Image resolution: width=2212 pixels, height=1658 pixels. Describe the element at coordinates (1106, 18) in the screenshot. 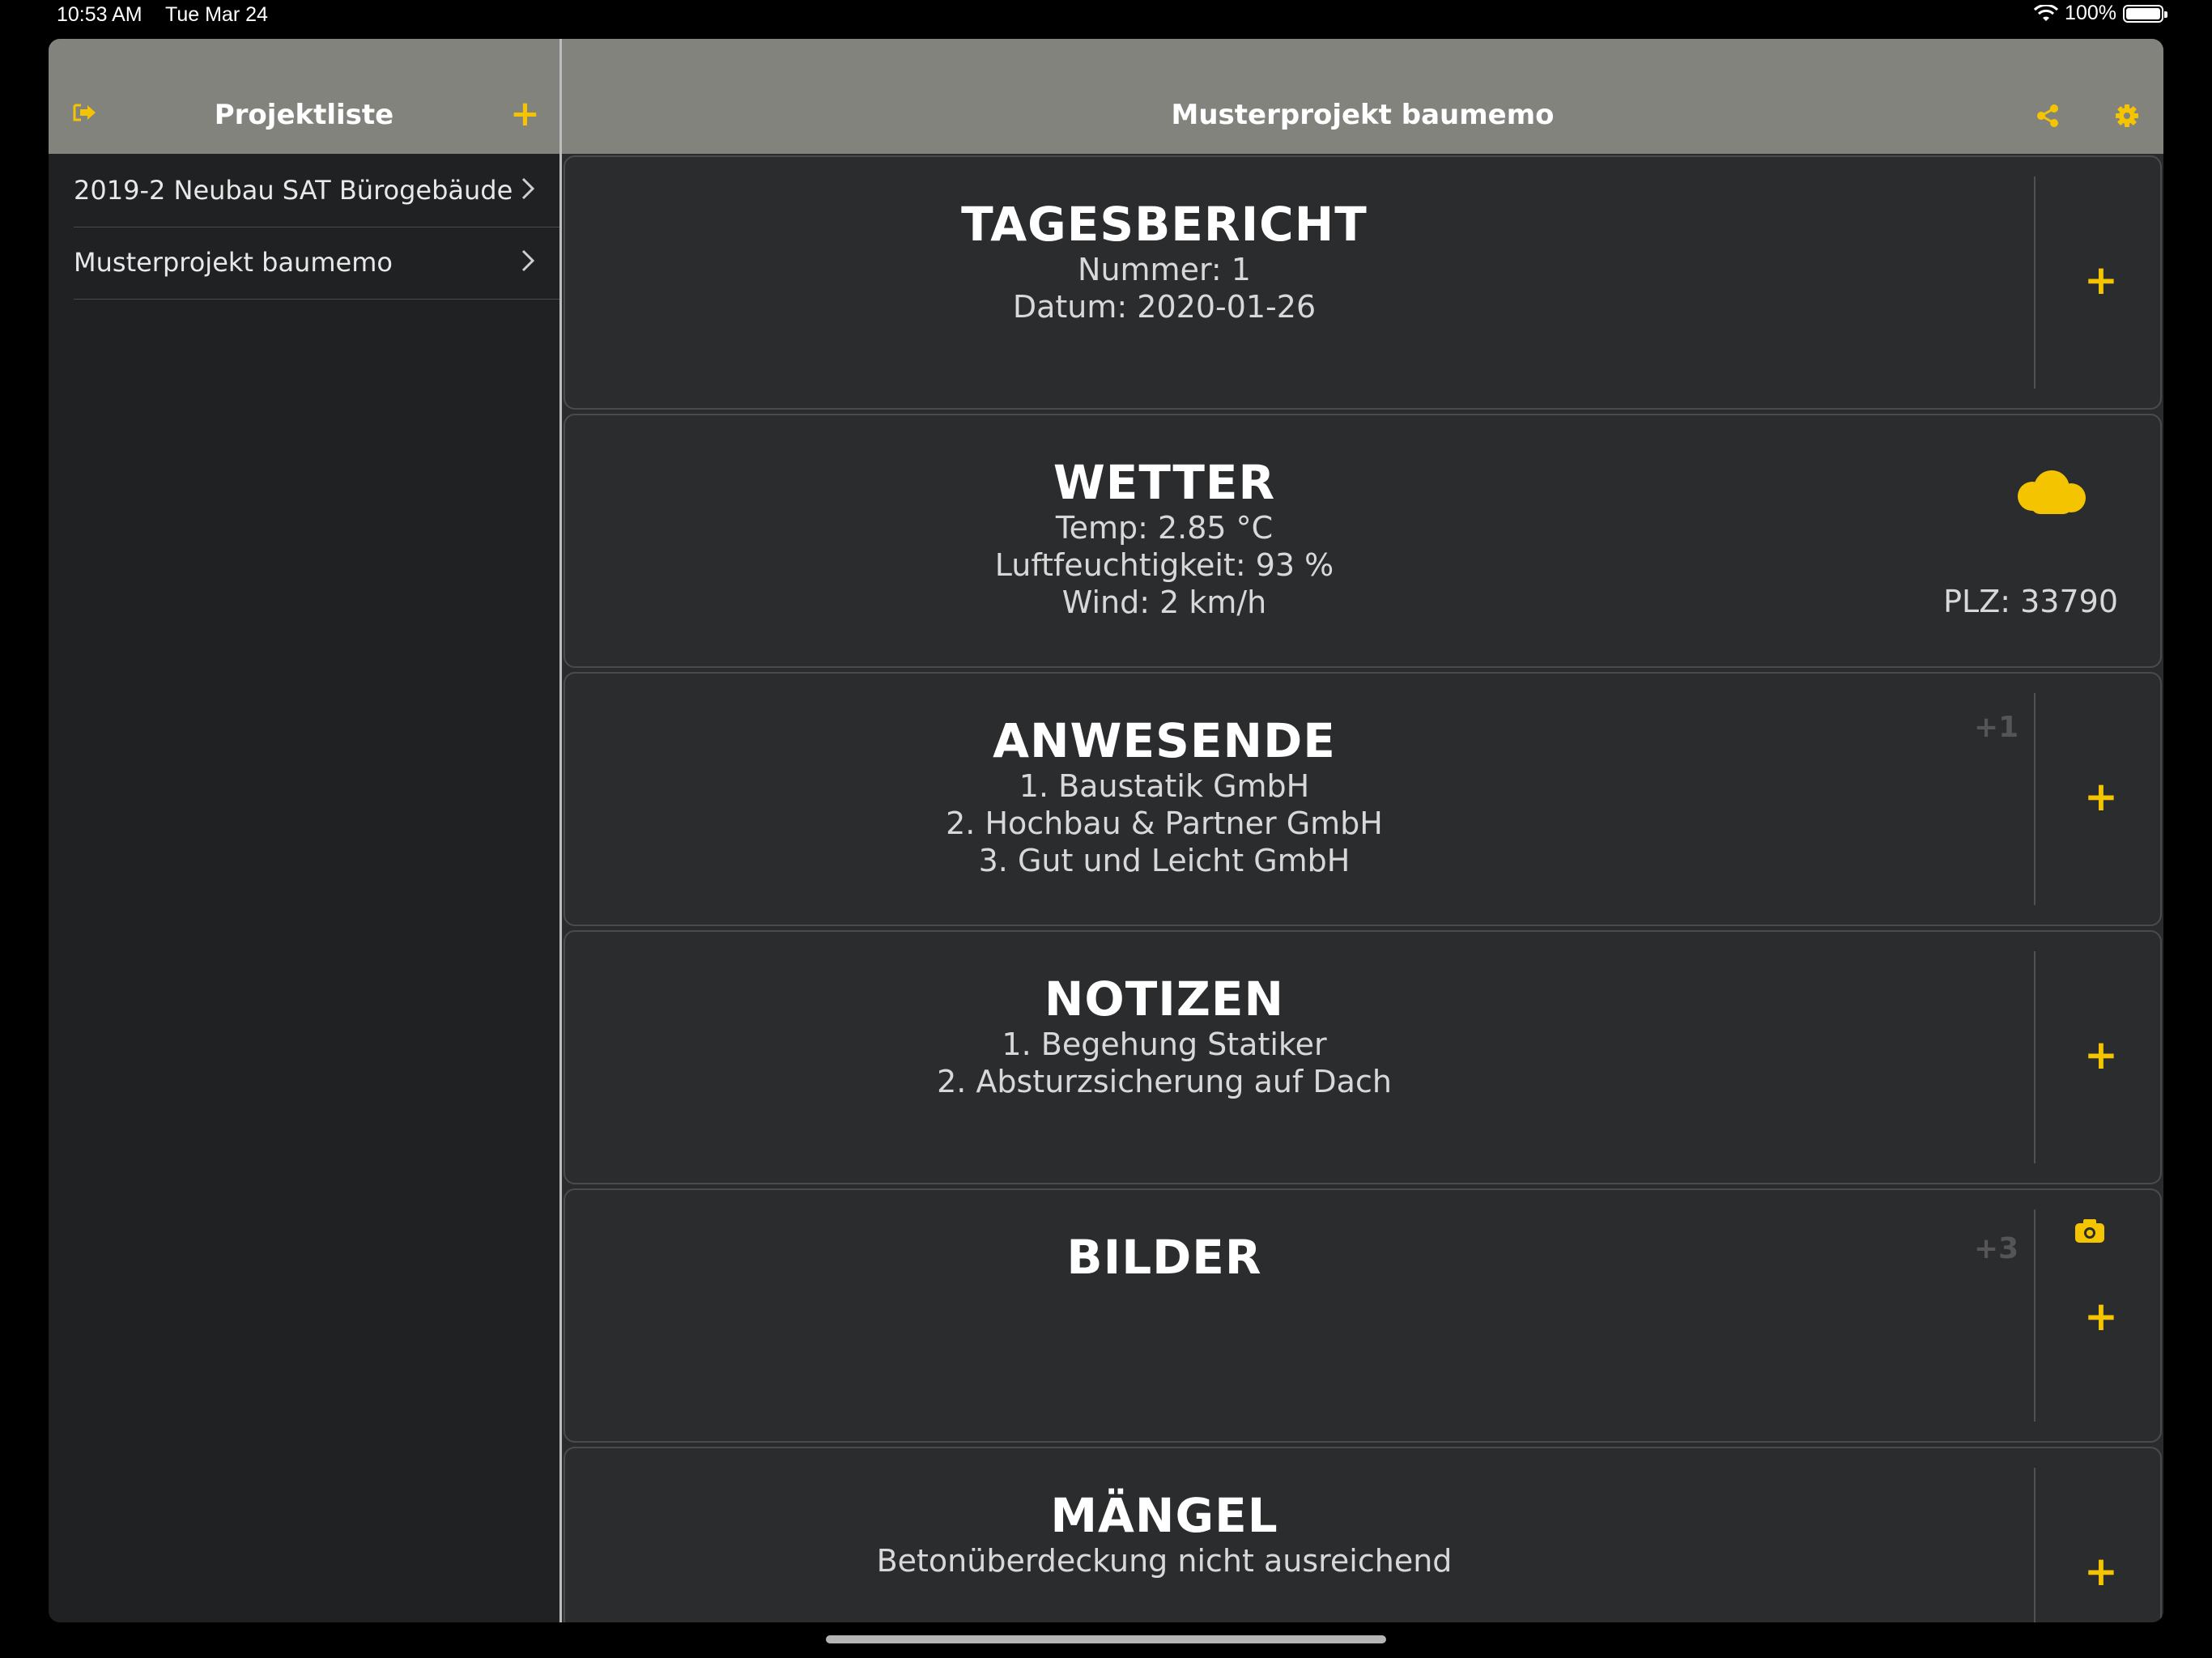

I see `status-bar: 10:53 AM Tue Mar 24 100%` at that location.